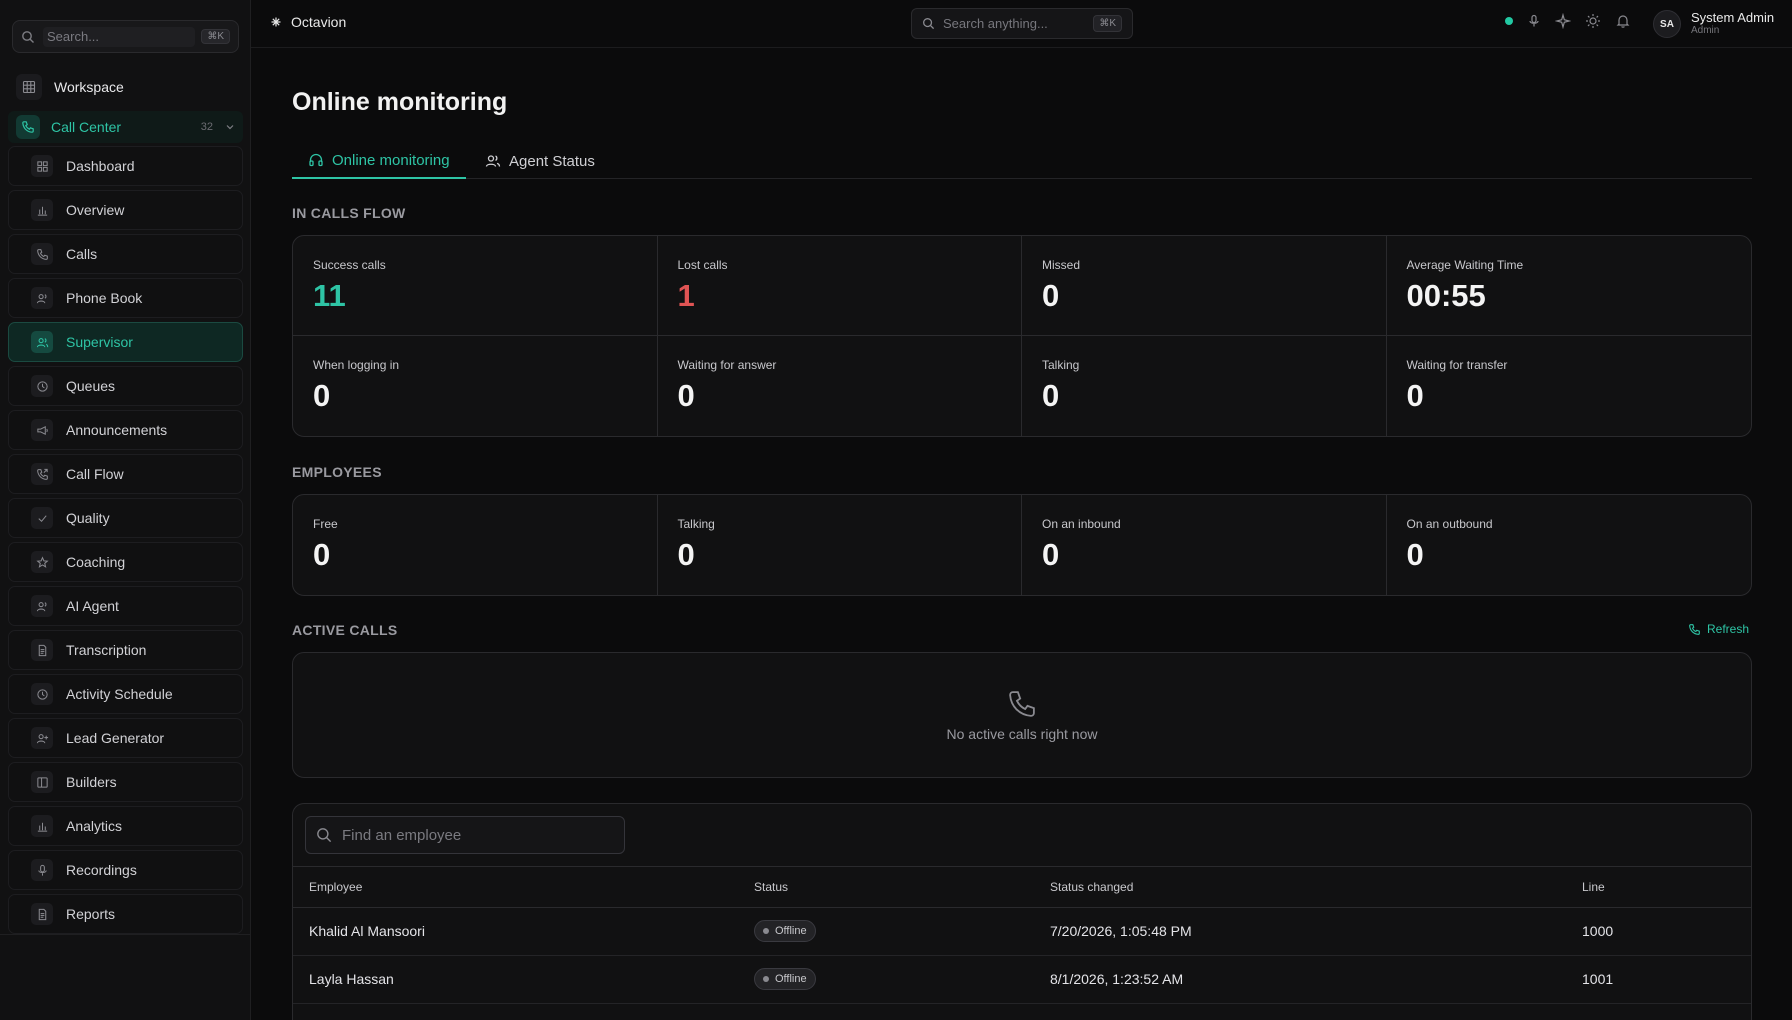 This screenshot has width=1792, height=1020. What do you see at coordinates (91, 914) in the screenshot?
I see `sidebar-item-label: Reports` at bounding box center [91, 914].